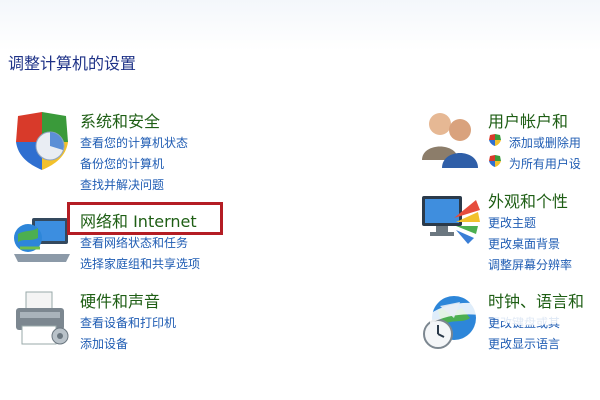 The width and height of the screenshot is (600, 400). What do you see at coordinates (530, 265) in the screenshot?
I see `link-screen-resolution: 调整屏幕分辨率` at bounding box center [530, 265].